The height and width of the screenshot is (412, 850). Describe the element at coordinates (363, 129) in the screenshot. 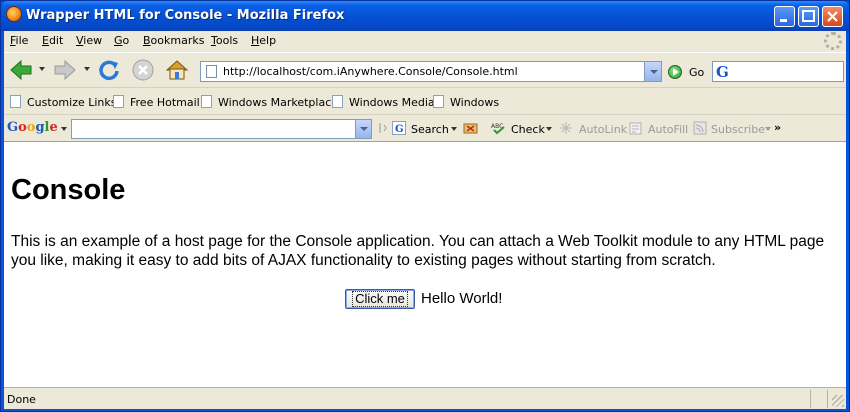

I see `google-search-history-dropdown` at that location.